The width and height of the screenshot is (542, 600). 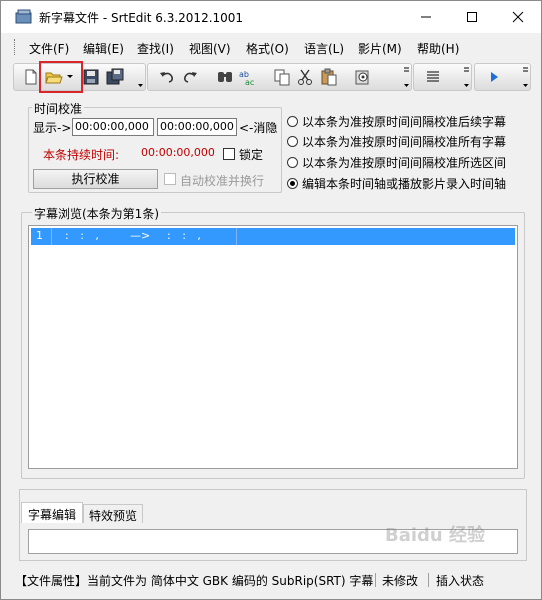 I want to click on toolbar-list-overflow-icon, so click(x=466, y=77).